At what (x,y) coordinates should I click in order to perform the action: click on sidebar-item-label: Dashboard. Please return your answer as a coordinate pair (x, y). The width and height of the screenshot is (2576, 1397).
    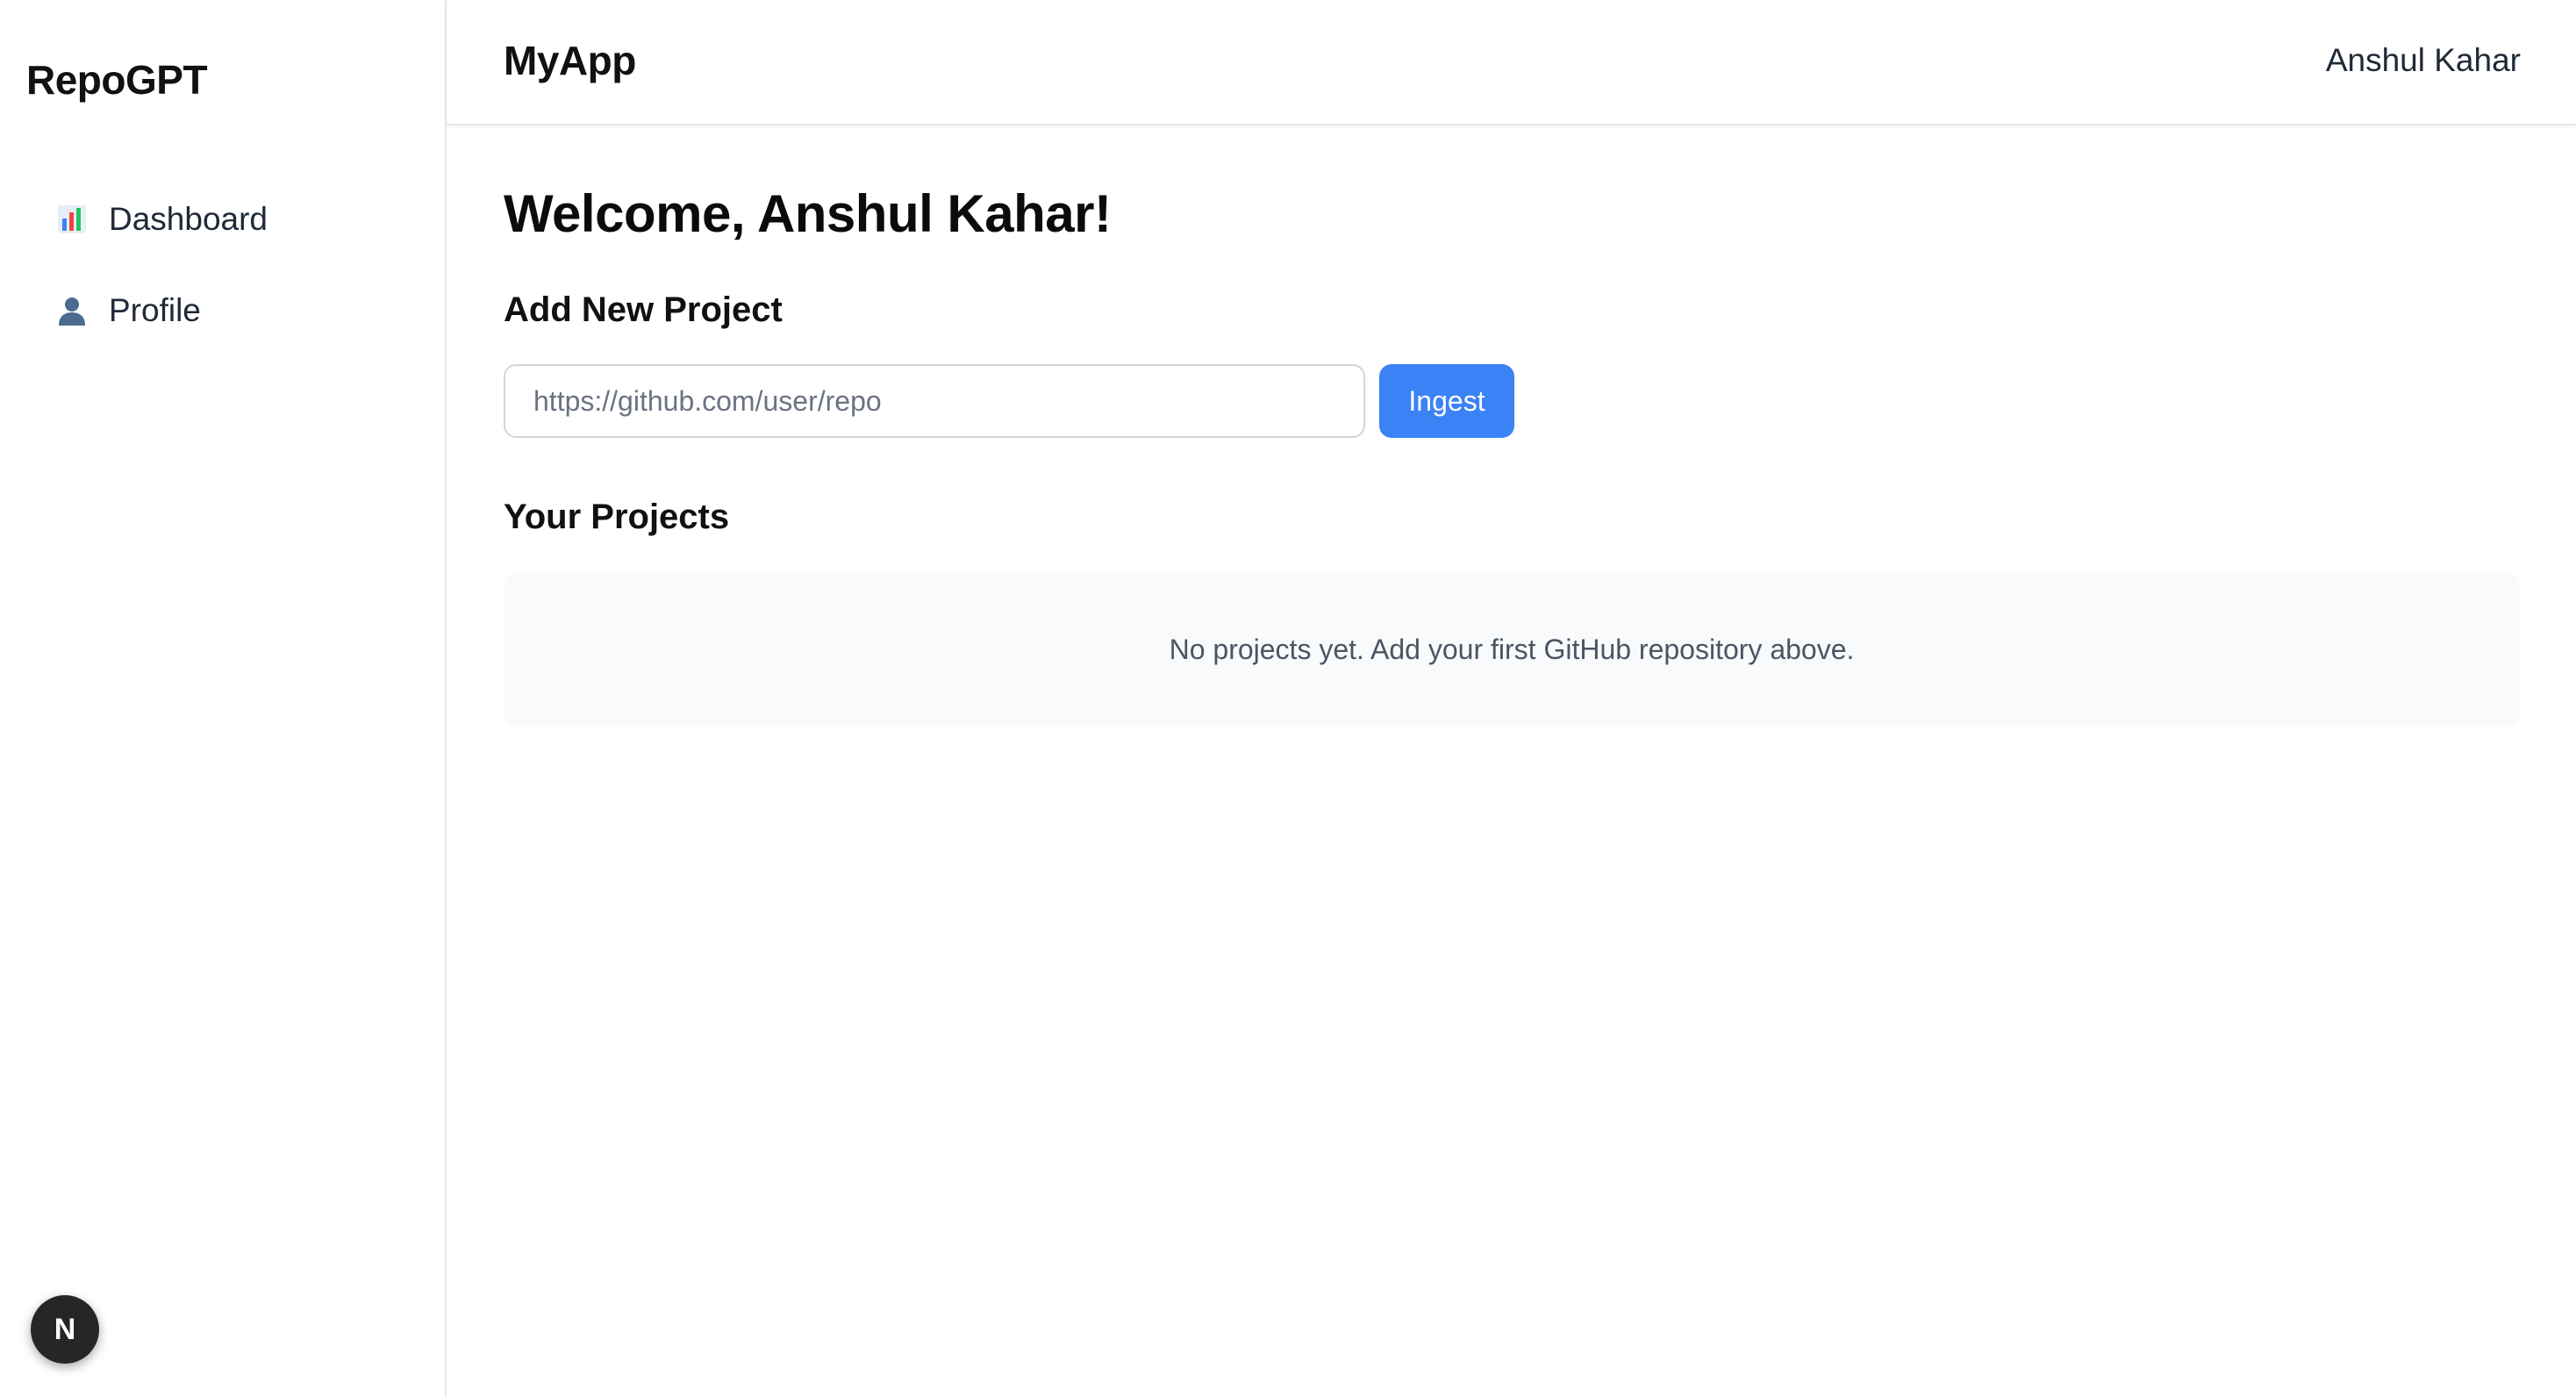
    Looking at the image, I should click on (188, 219).